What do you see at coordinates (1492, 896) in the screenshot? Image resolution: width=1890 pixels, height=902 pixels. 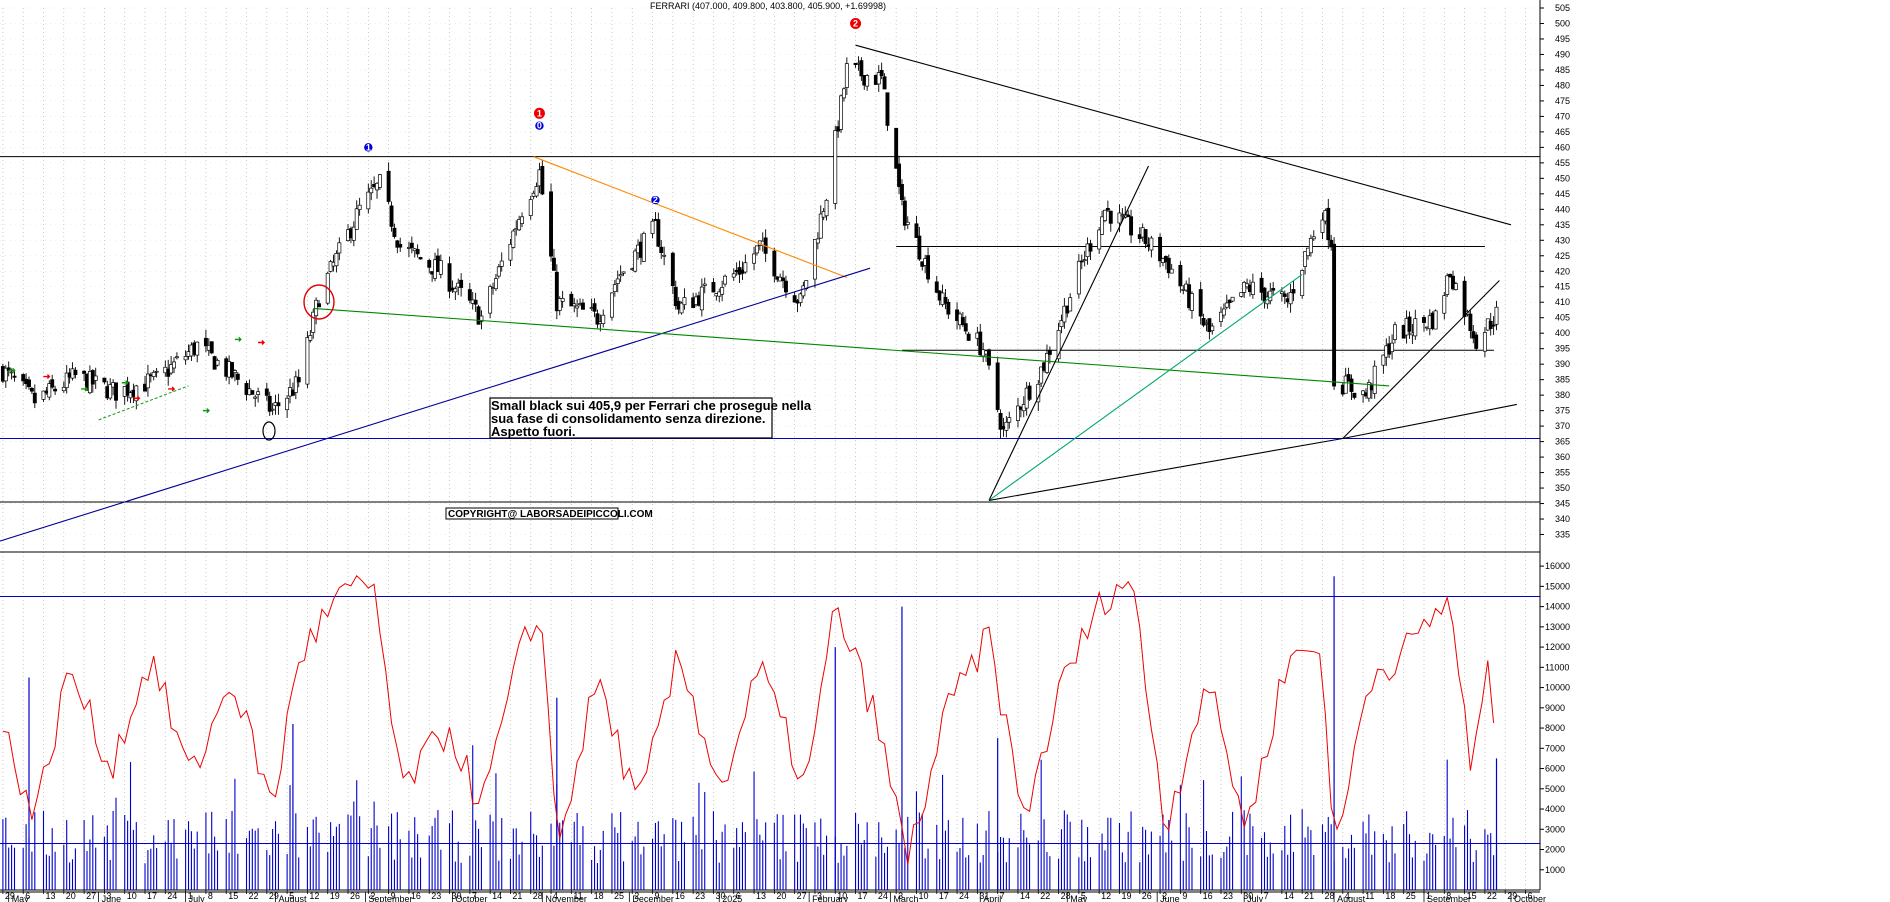 I see `day-label: 22` at bounding box center [1492, 896].